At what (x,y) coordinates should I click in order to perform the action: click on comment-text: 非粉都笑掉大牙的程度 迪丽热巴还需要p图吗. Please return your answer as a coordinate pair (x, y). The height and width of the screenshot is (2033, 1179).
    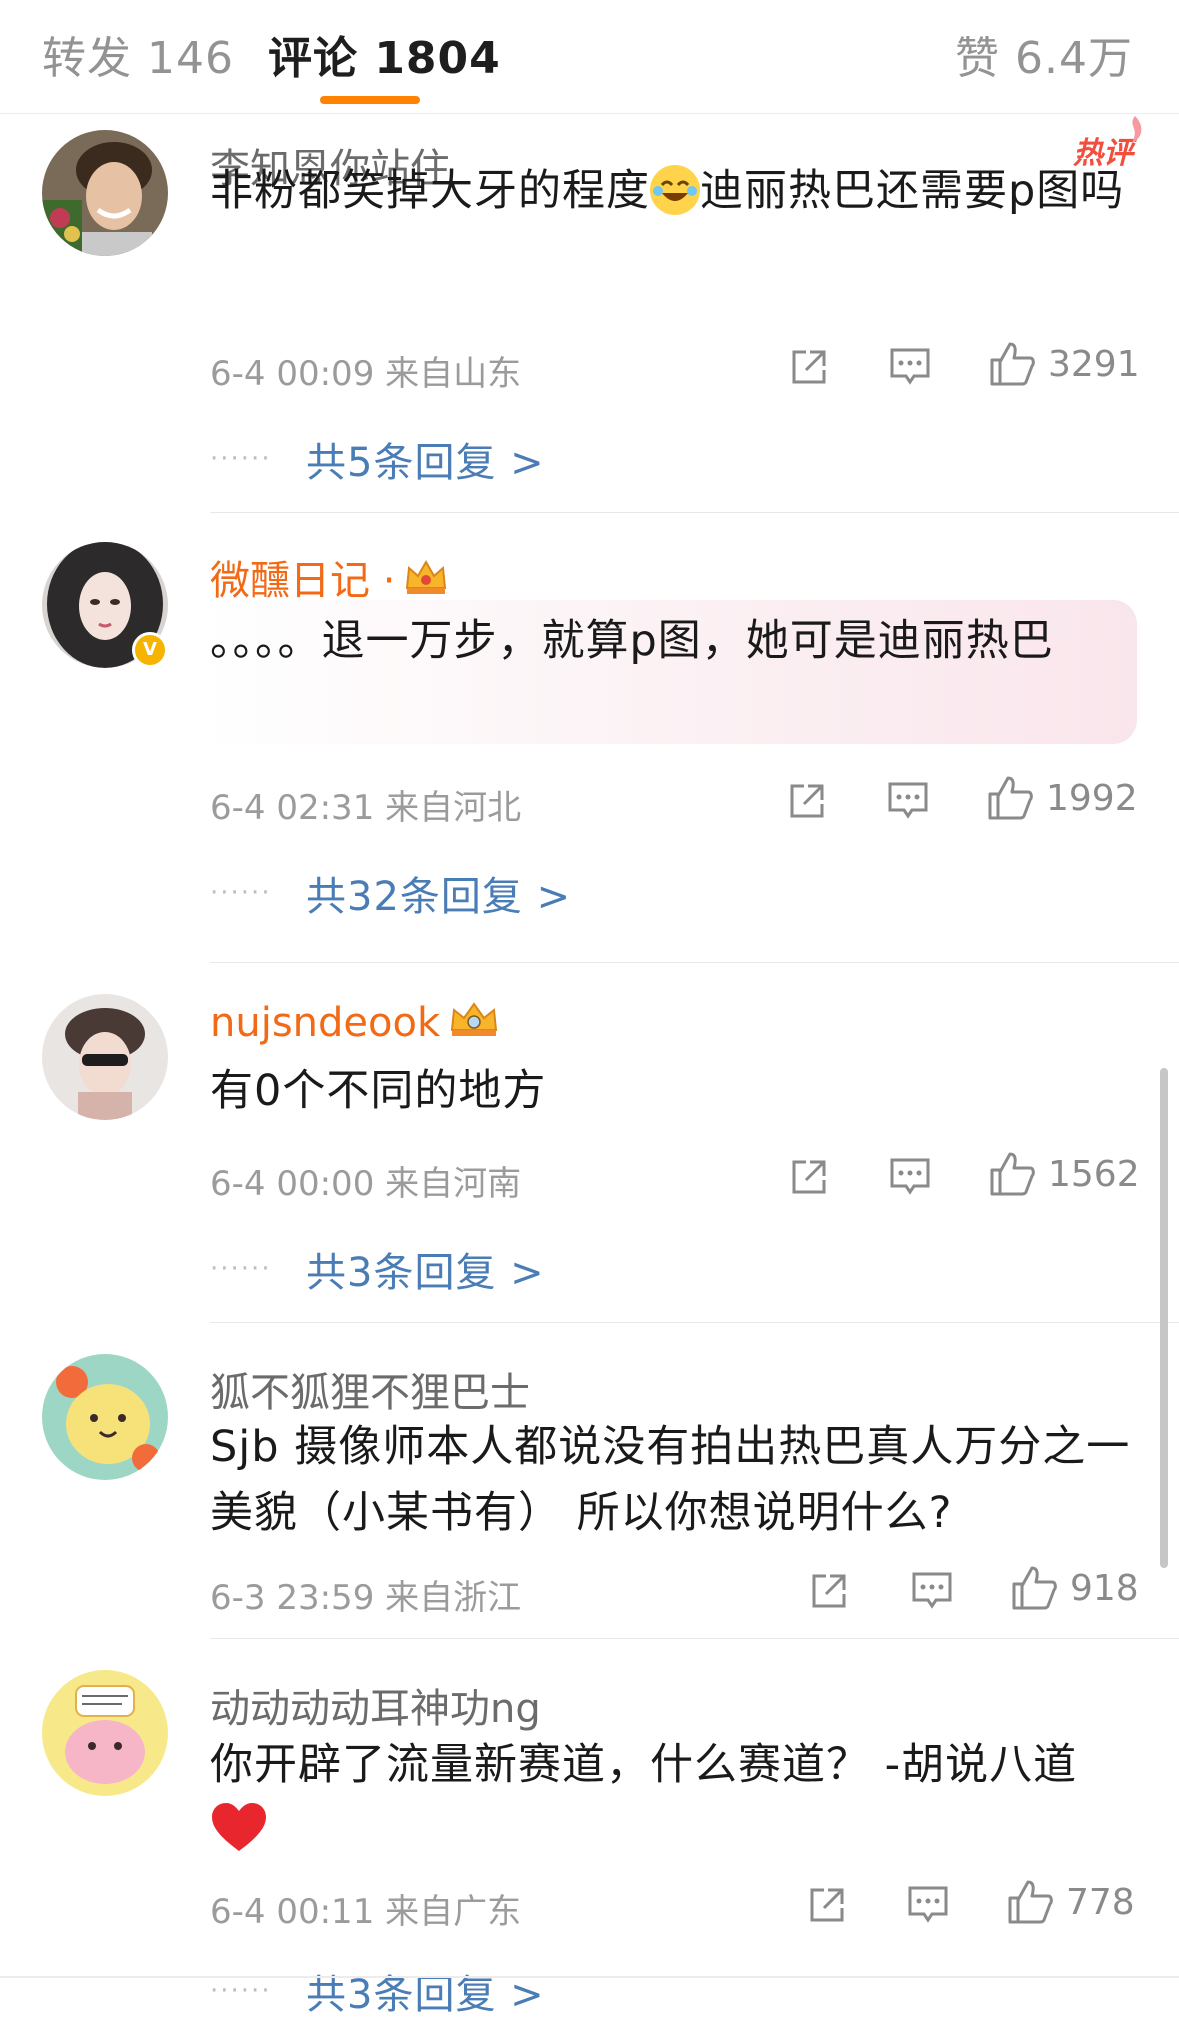
    Looking at the image, I should click on (667, 190).